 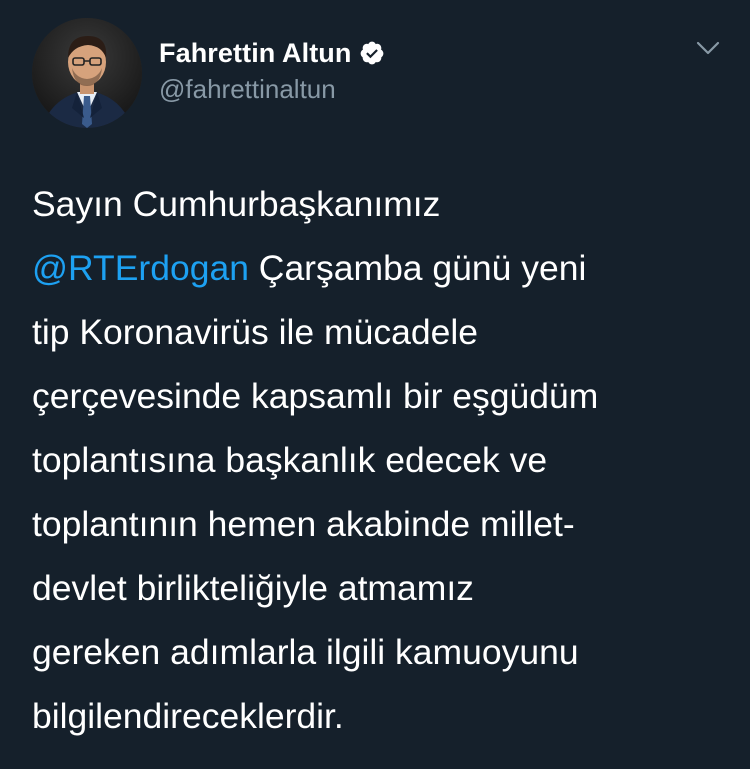 I want to click on tweet-line-9: bilgilendireceklerdir., so click(x=188, y=716).